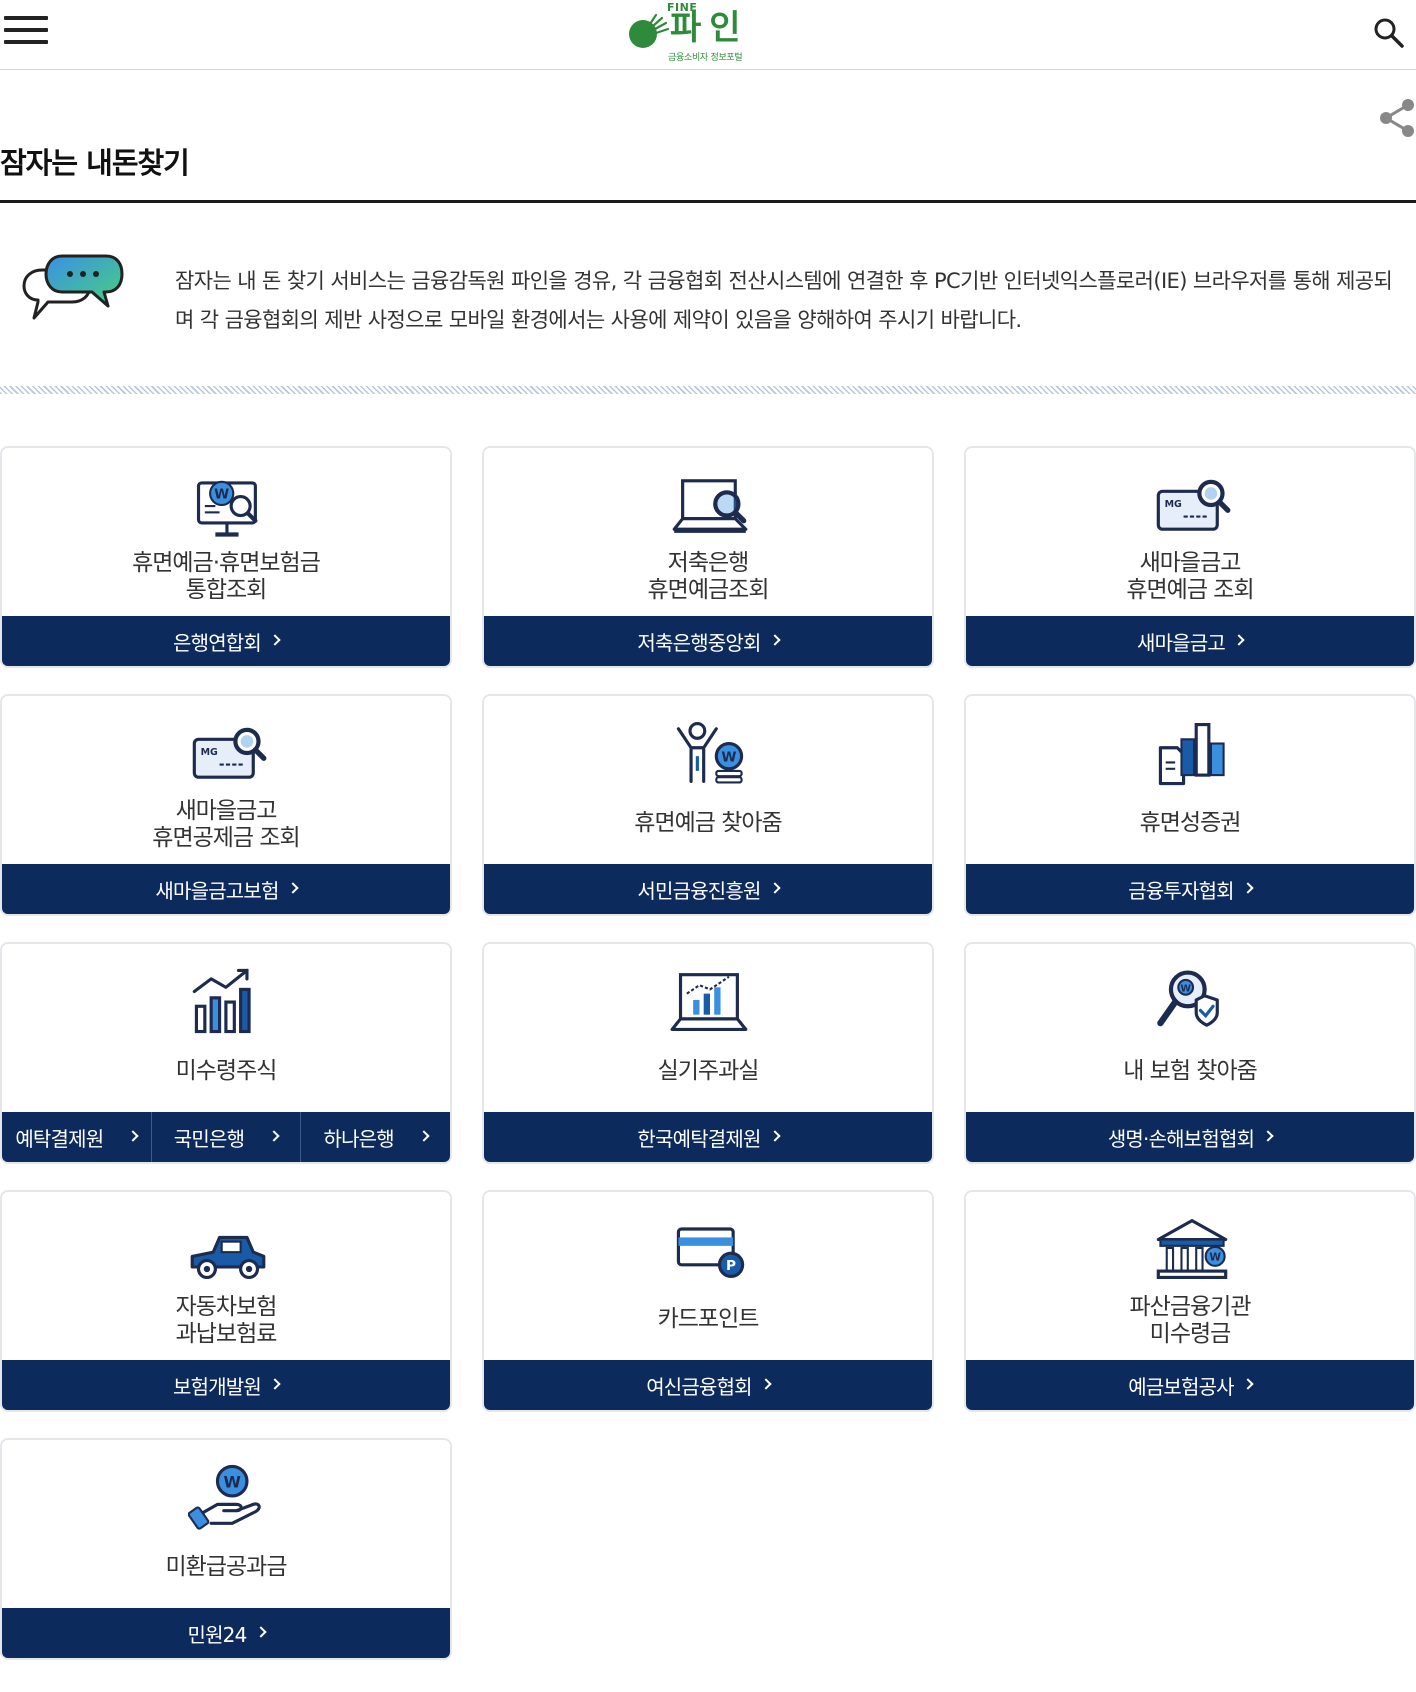 Image resolution: width=1416 pixels, height=1692 pixels. I want to click on institution-link-button: 은행연합회, so click(226, 641).